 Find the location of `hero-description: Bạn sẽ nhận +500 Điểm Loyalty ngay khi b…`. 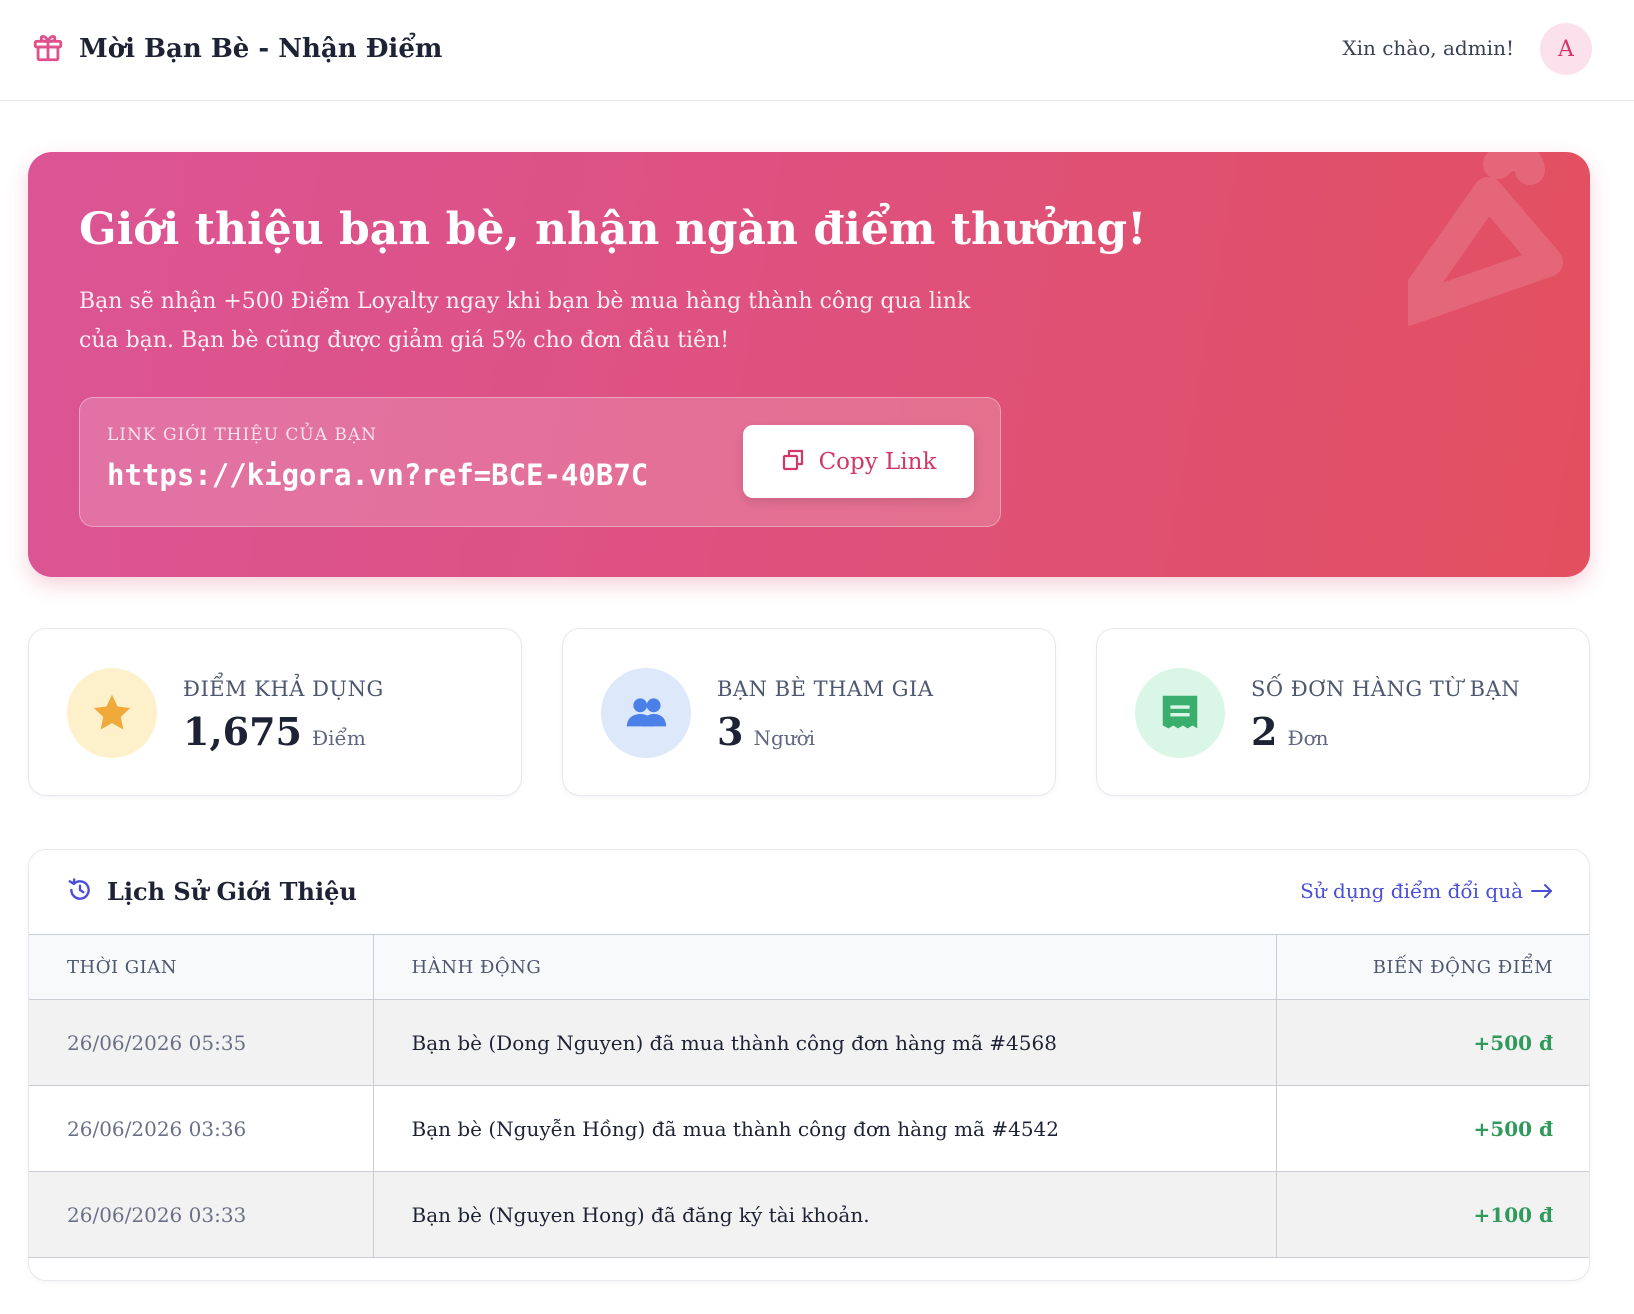

hero-description: Bạn sẽ nhận +500 Điểm Loyalty ngay khi b… is located at coordinates (525, 321).